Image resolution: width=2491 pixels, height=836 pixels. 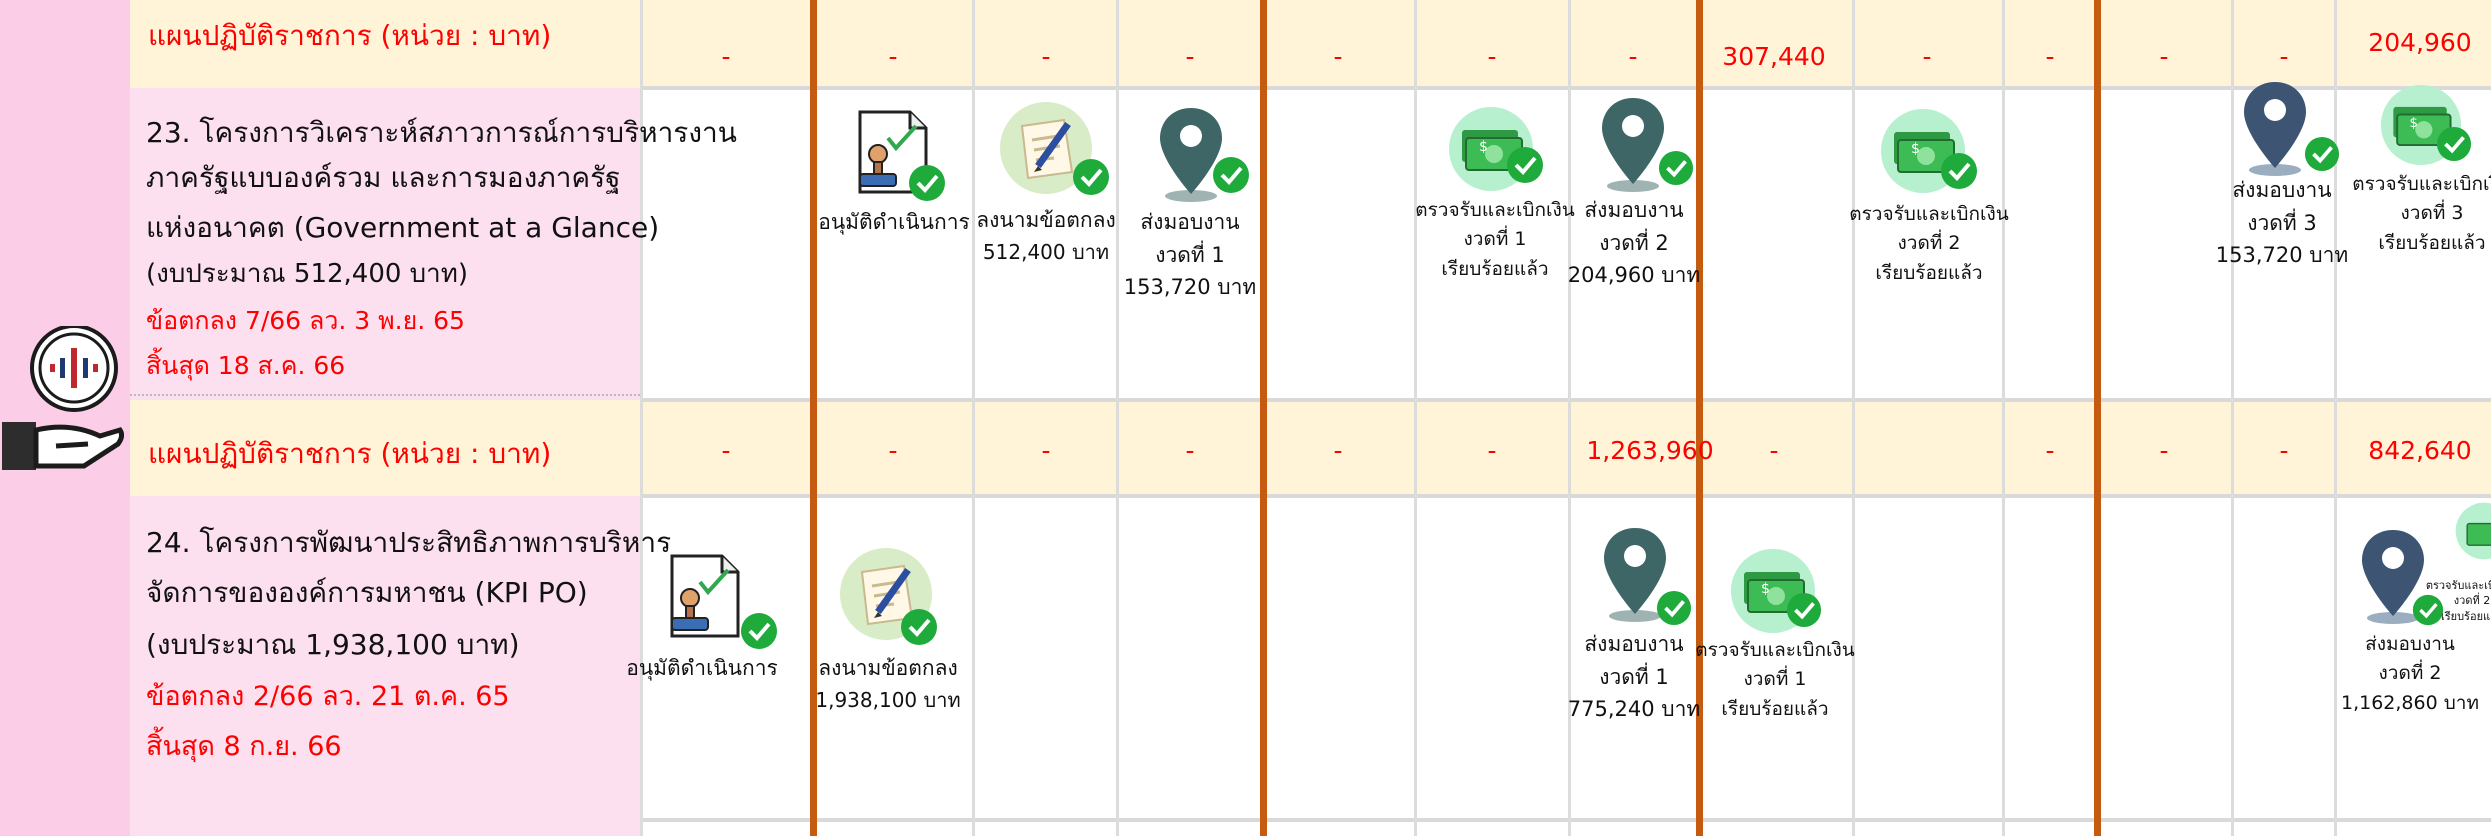 I want to click on milestone-amount: 1,162,860 บาท, so click(x=2410, y=702).